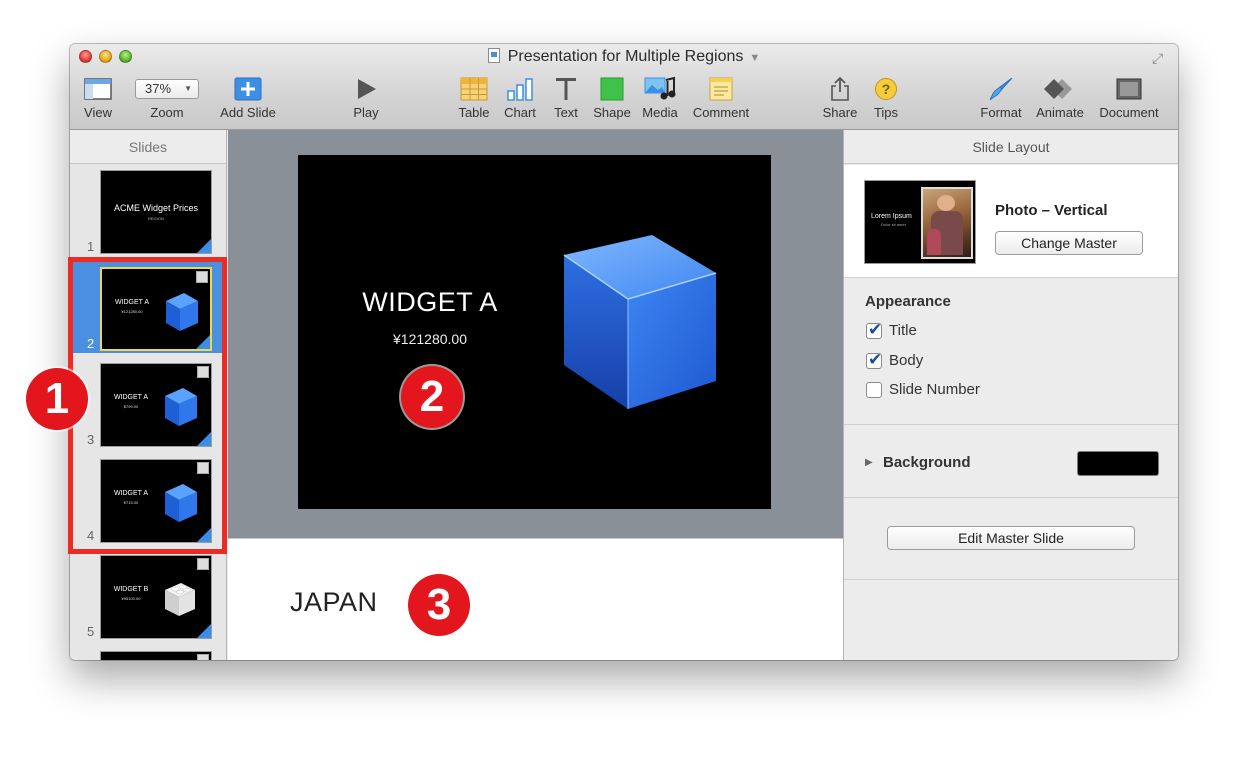  I want to click on slide-thumbnail-1: ACME Widget Prices REGION 1, so click(148, 210).